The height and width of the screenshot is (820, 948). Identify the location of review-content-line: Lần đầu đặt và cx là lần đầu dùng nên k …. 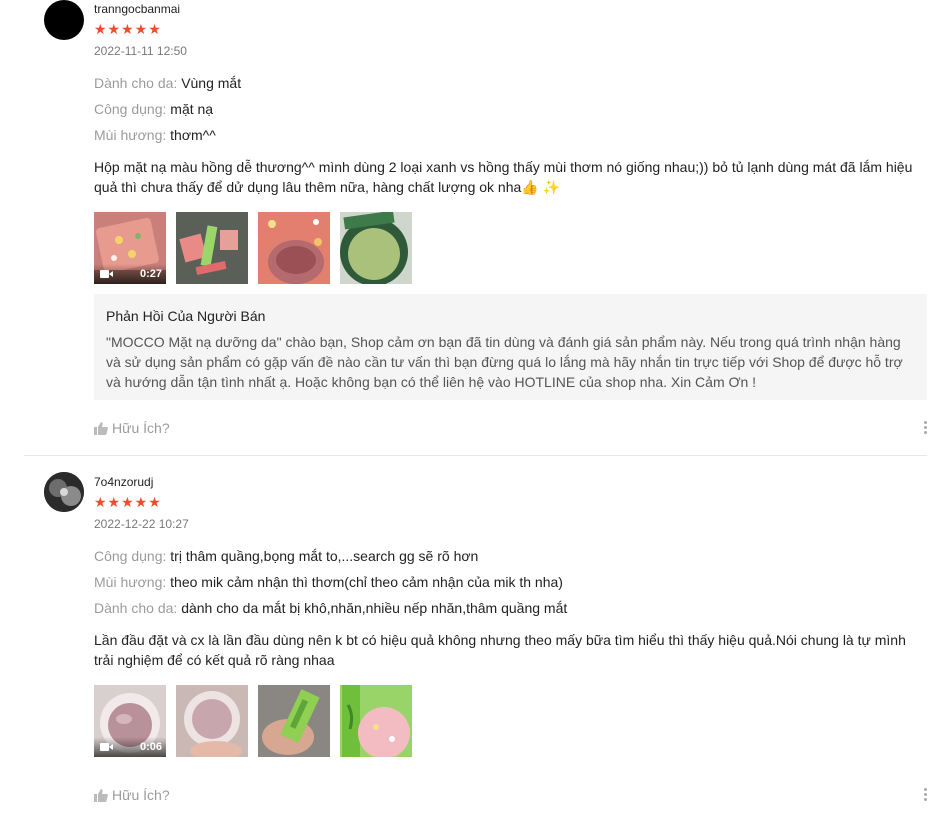
(500, 640).